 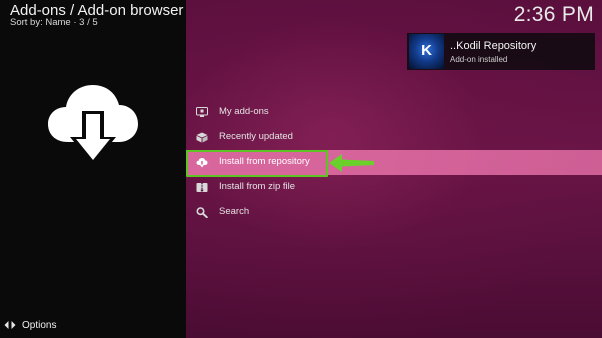 What do you see at coordinates (553, 14) in the screenshot?
I see `clock: 2:36 PM` at bounding box center [553, 14].